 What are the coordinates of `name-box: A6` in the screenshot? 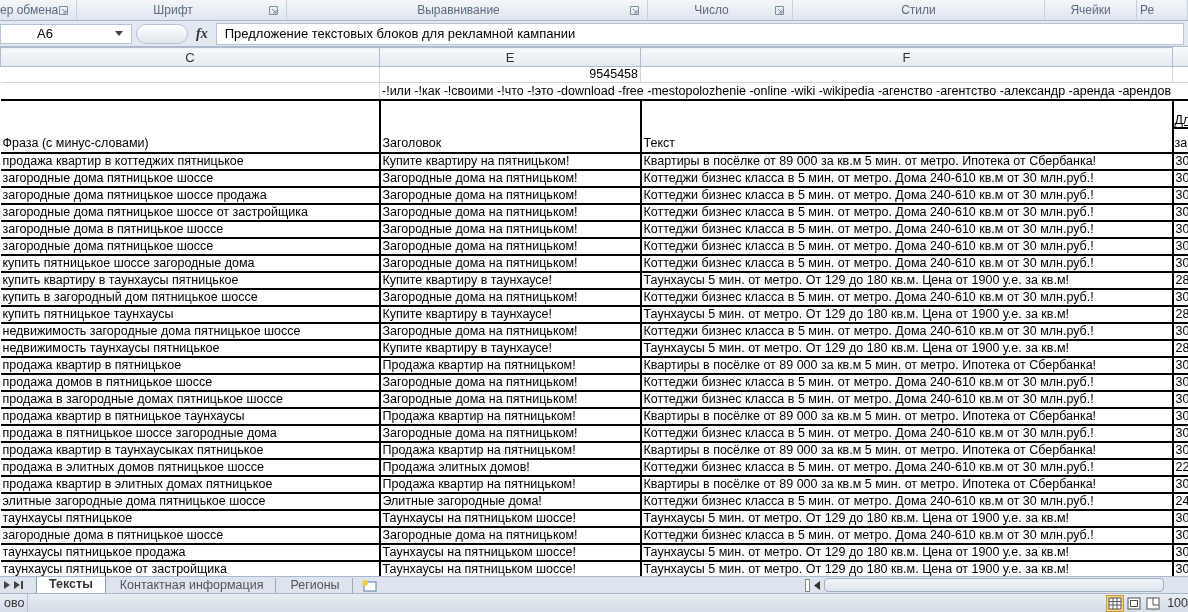 It's located at (66, 33).